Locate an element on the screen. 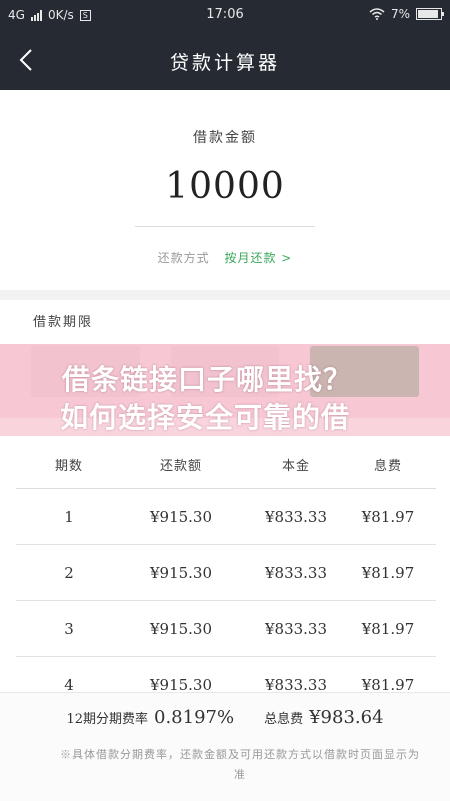  battery-icon is located at coordinates (430, 14).